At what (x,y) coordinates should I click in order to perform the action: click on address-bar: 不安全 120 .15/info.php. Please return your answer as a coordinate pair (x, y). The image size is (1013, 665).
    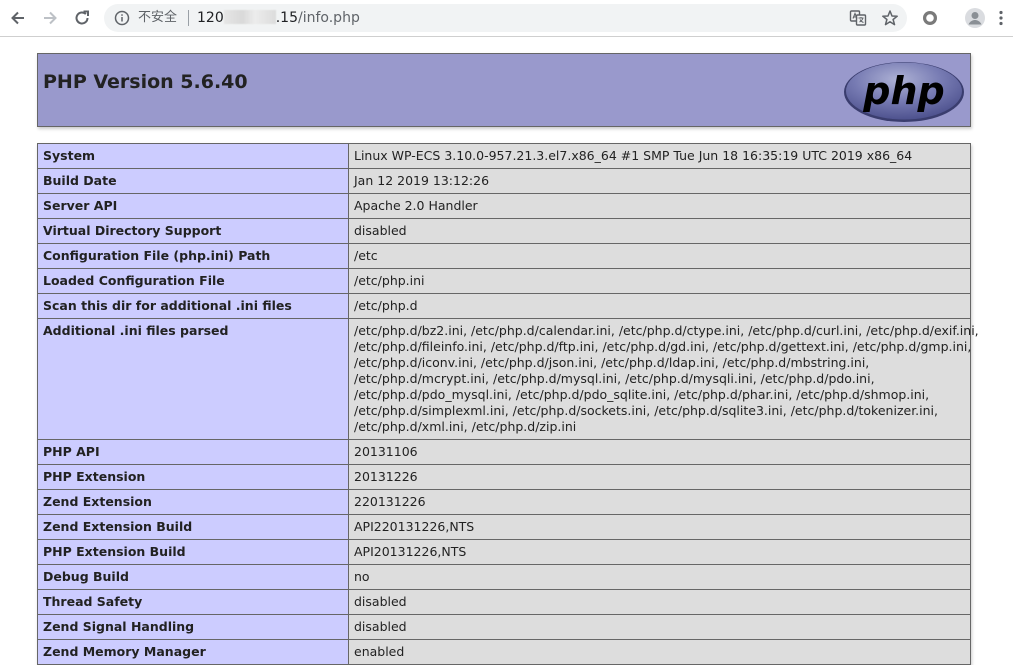
    Looking at the image, I should click on (505, 18).